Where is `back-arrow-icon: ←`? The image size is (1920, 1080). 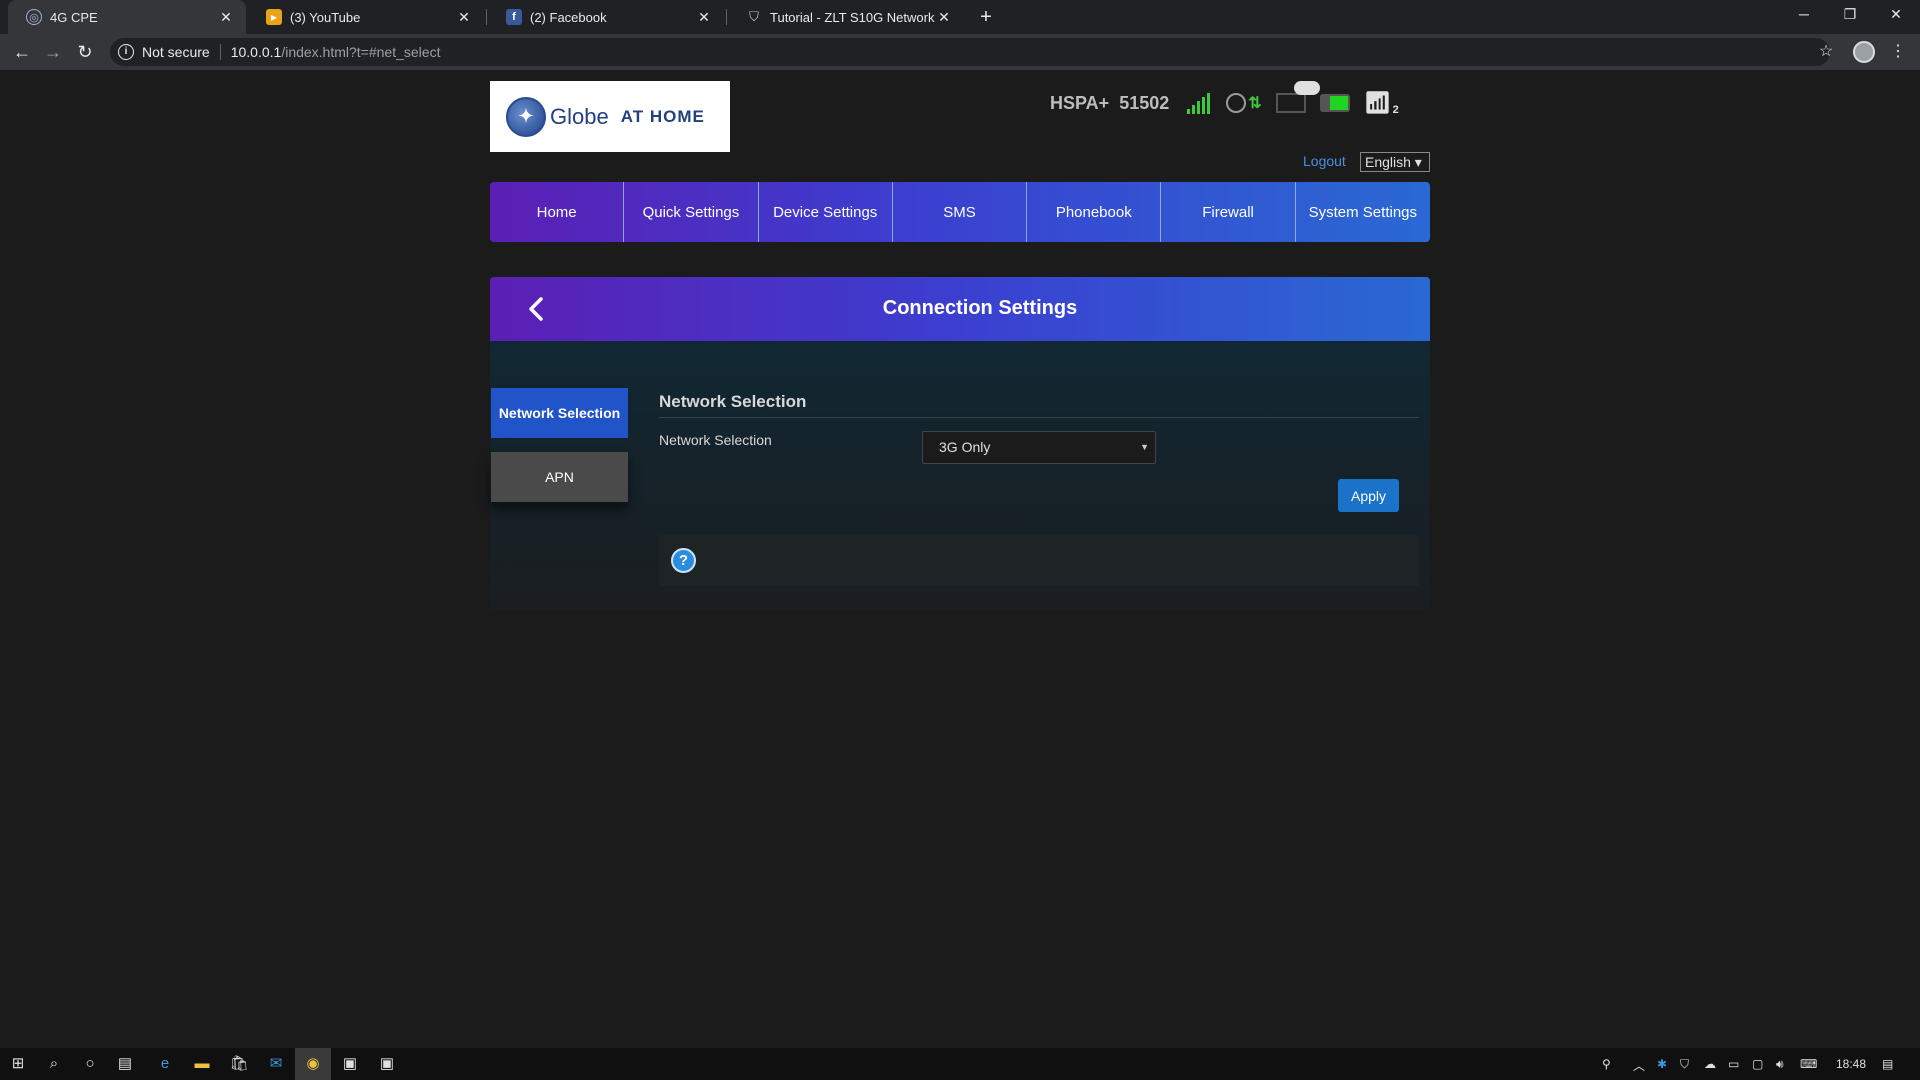 back-arrow-icon: ← is located at coordinates (22, 52).